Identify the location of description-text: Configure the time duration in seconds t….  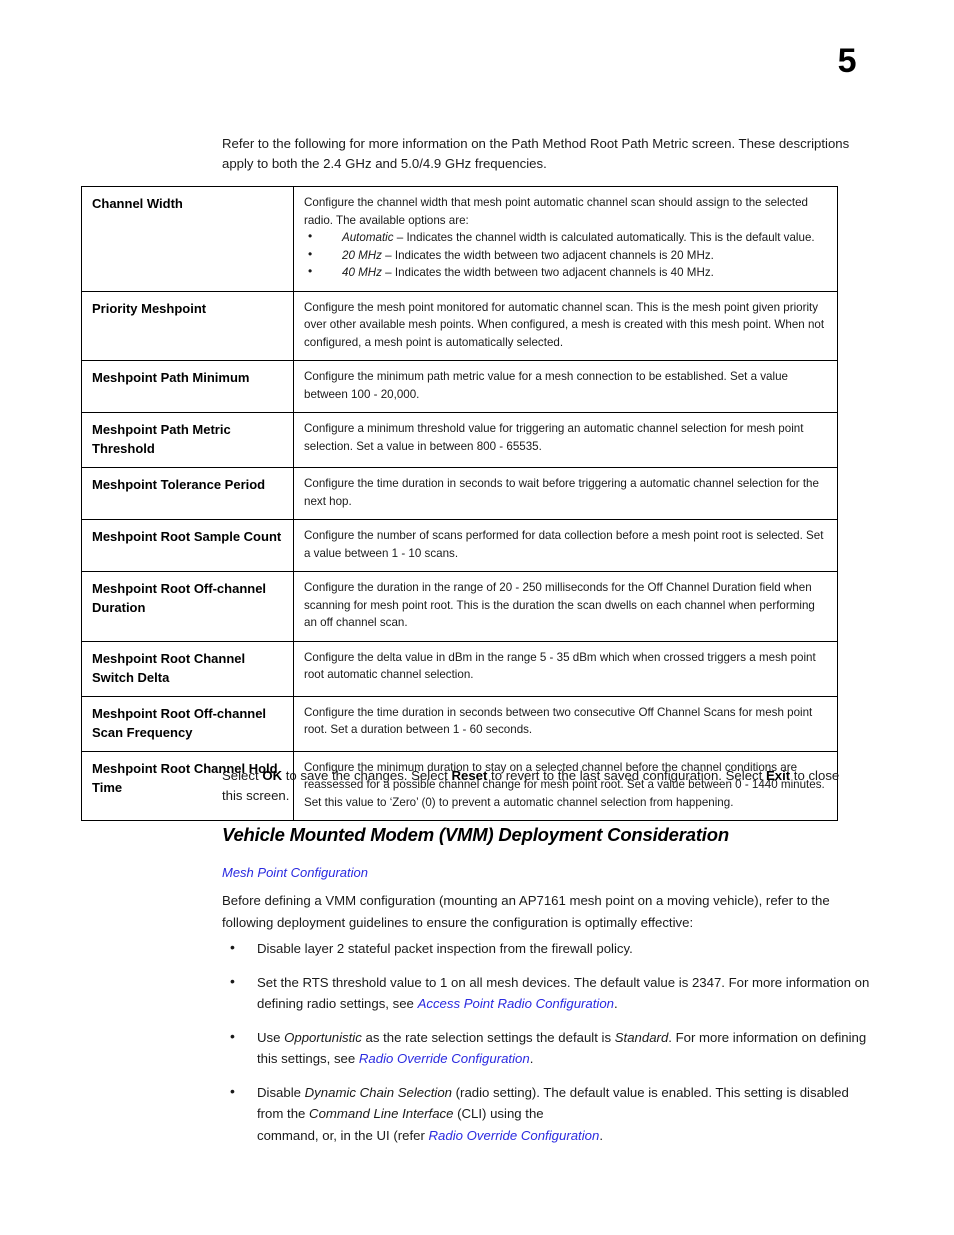
(561, 492).